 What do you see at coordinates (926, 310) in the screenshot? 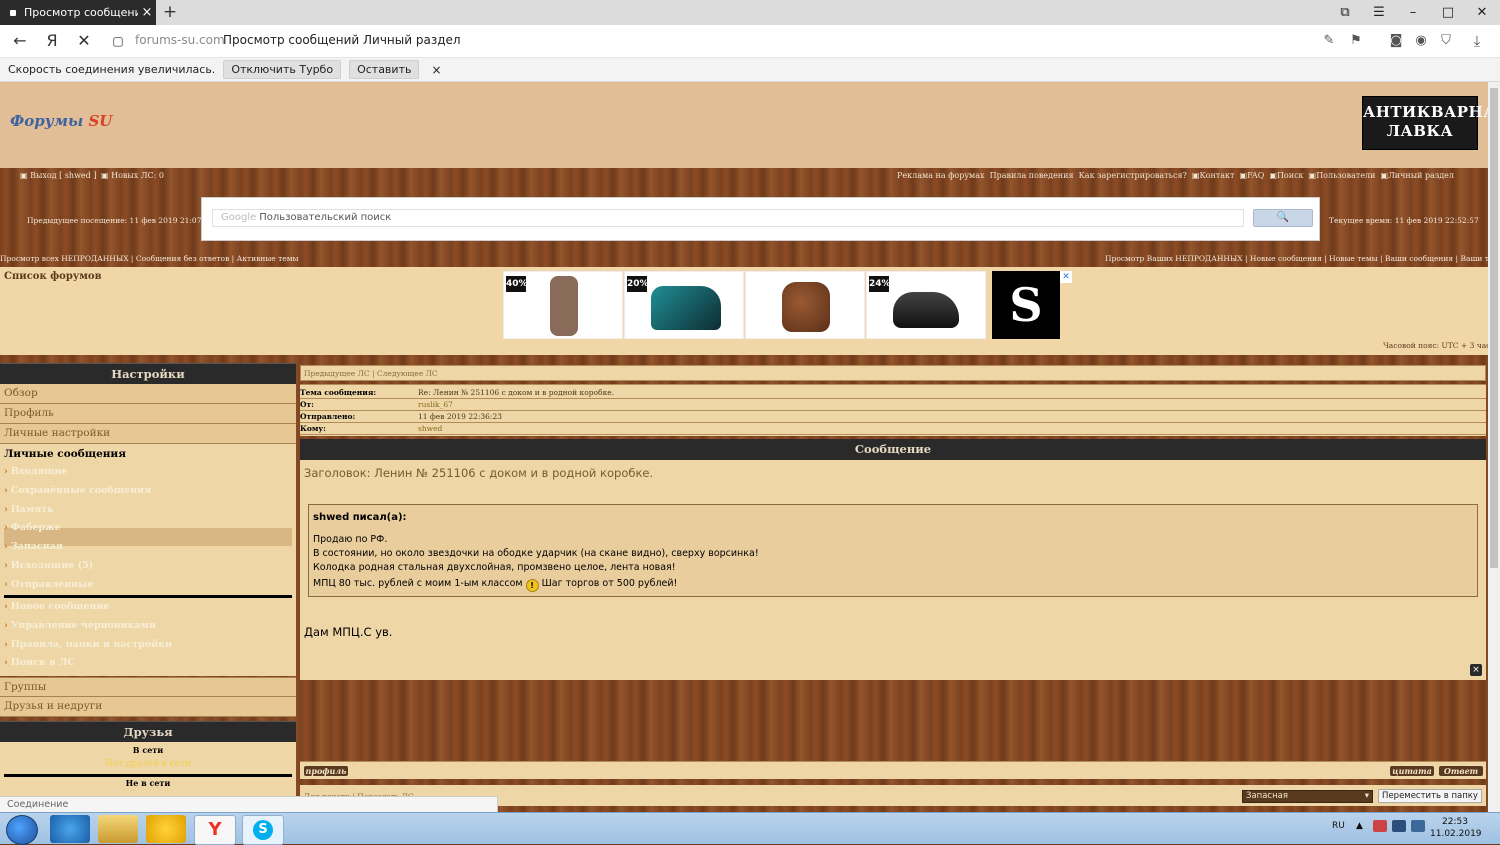
I see `sneaker-image` at bounding box center [926, 310].